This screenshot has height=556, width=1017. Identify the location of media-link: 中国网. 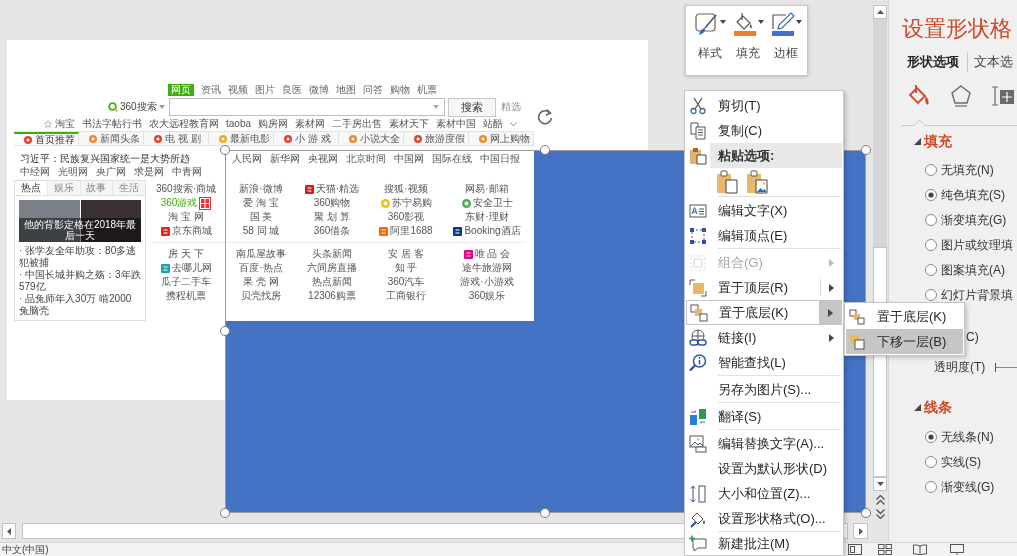
(409, 158).